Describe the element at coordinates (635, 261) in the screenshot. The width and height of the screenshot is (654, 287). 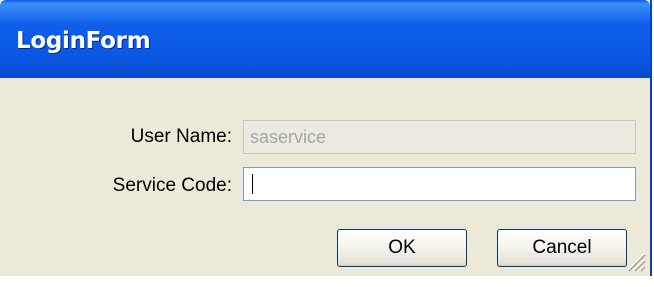
I see `size-grip-icon` at that location.